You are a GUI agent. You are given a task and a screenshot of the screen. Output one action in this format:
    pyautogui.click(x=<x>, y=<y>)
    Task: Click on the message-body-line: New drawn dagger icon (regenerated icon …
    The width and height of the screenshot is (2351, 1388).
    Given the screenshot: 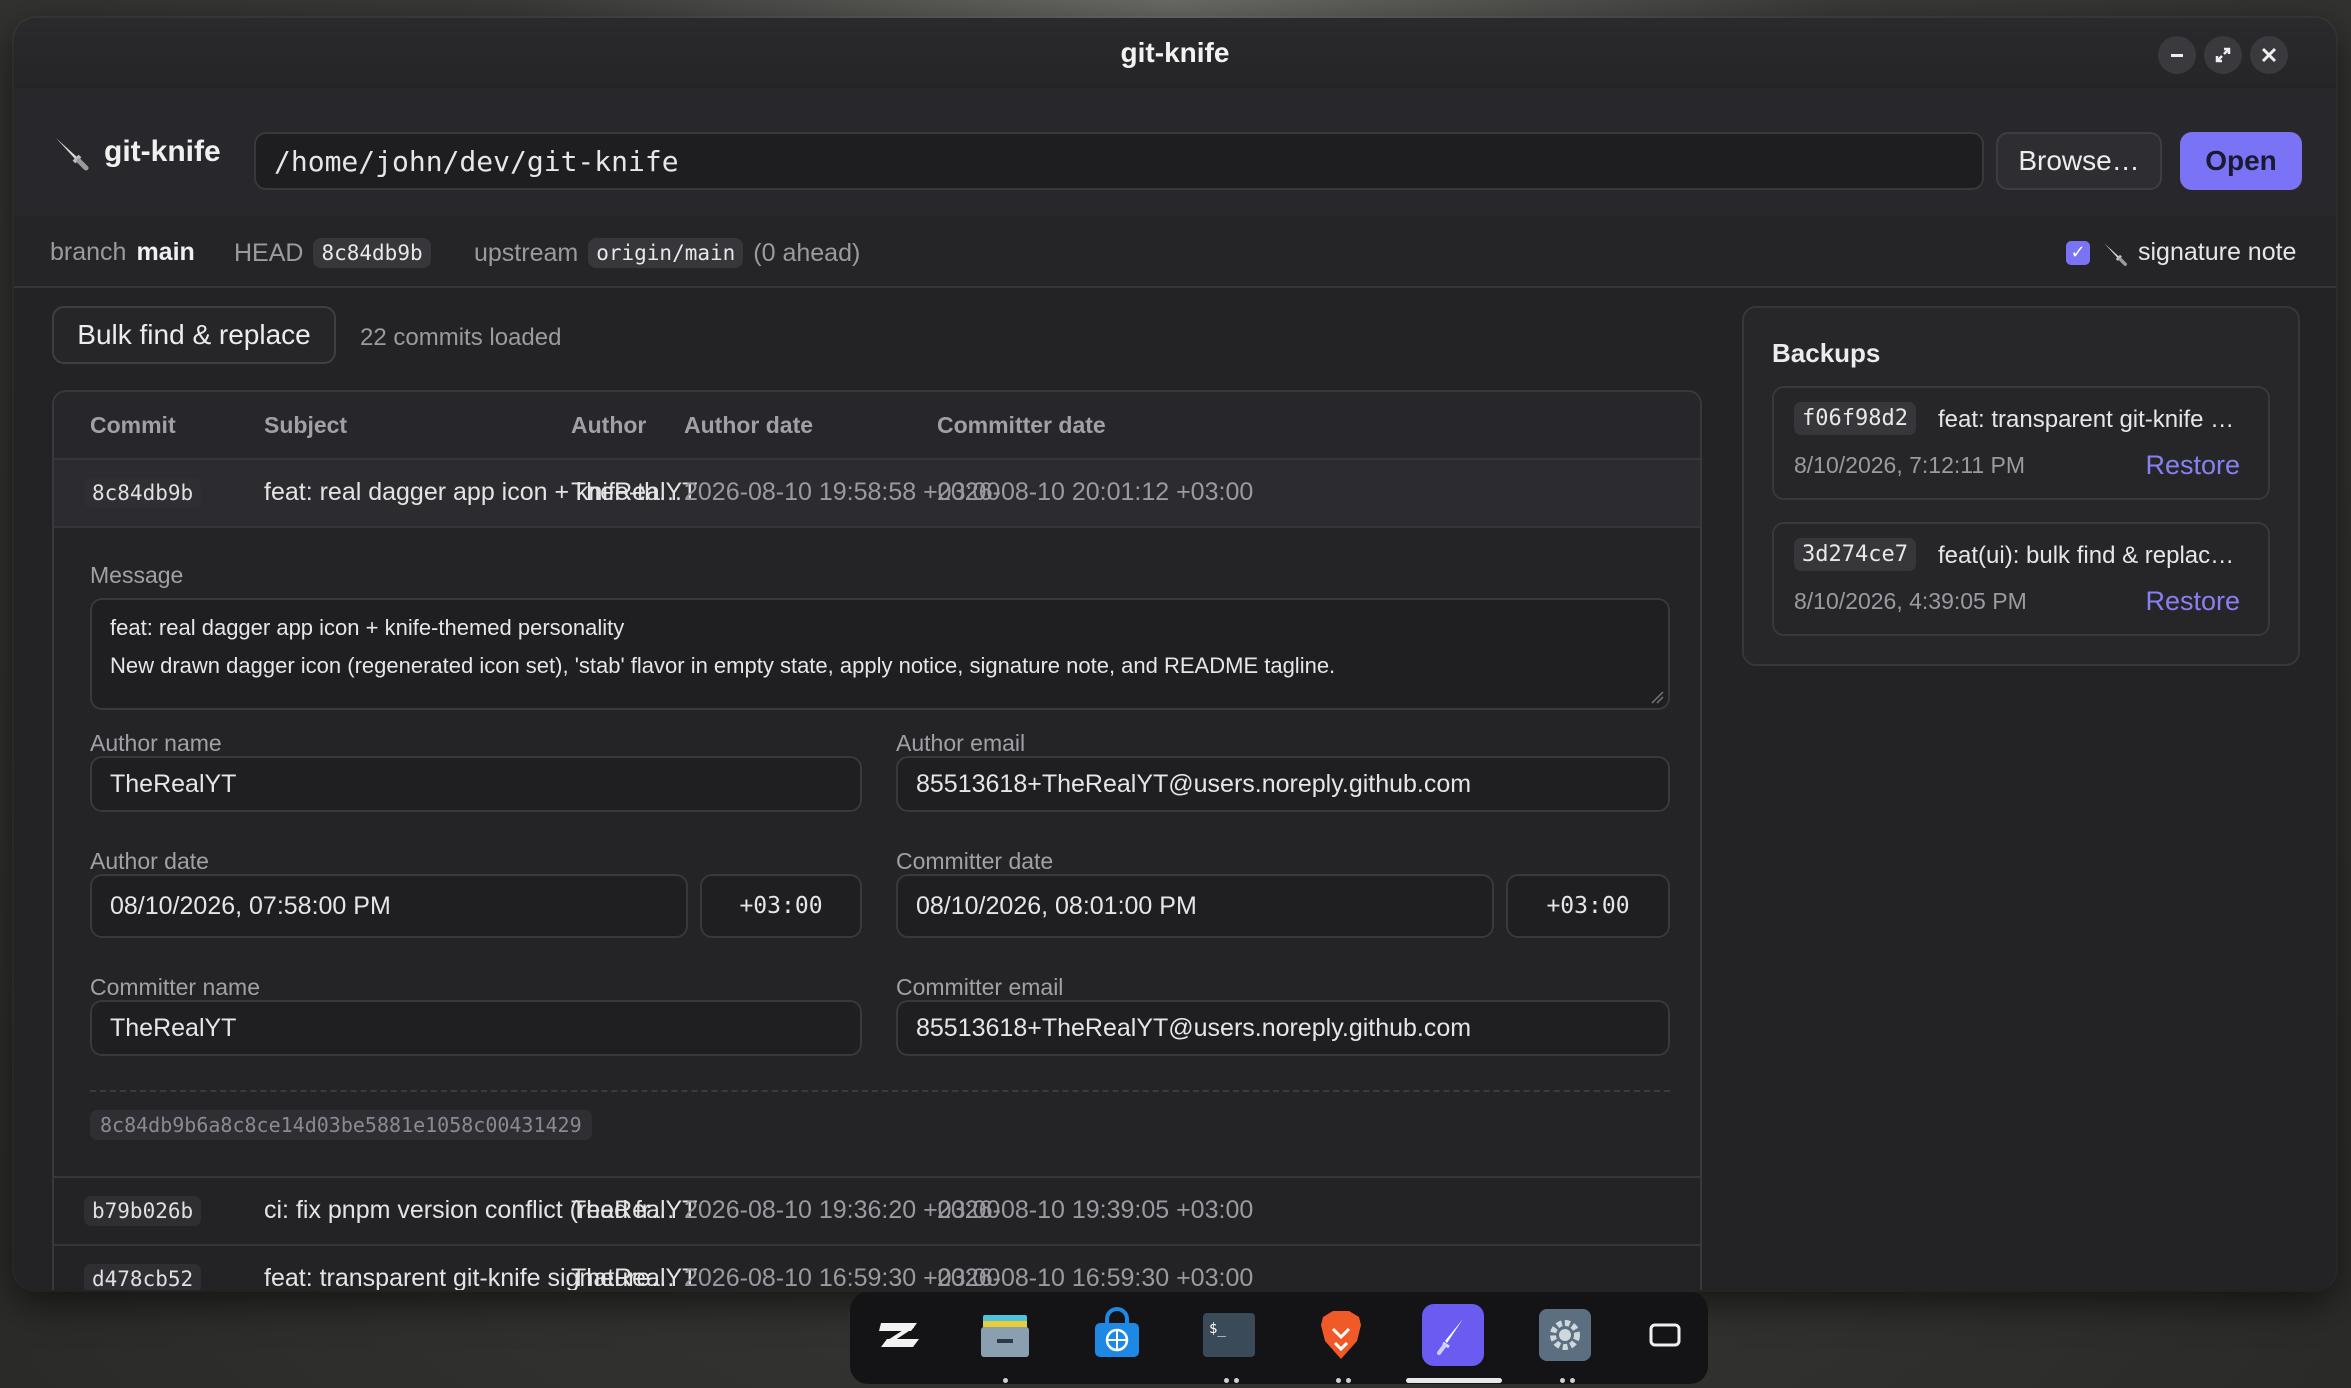 What is the action you would take?
    pyautogui.click(x=723, y=665)
    